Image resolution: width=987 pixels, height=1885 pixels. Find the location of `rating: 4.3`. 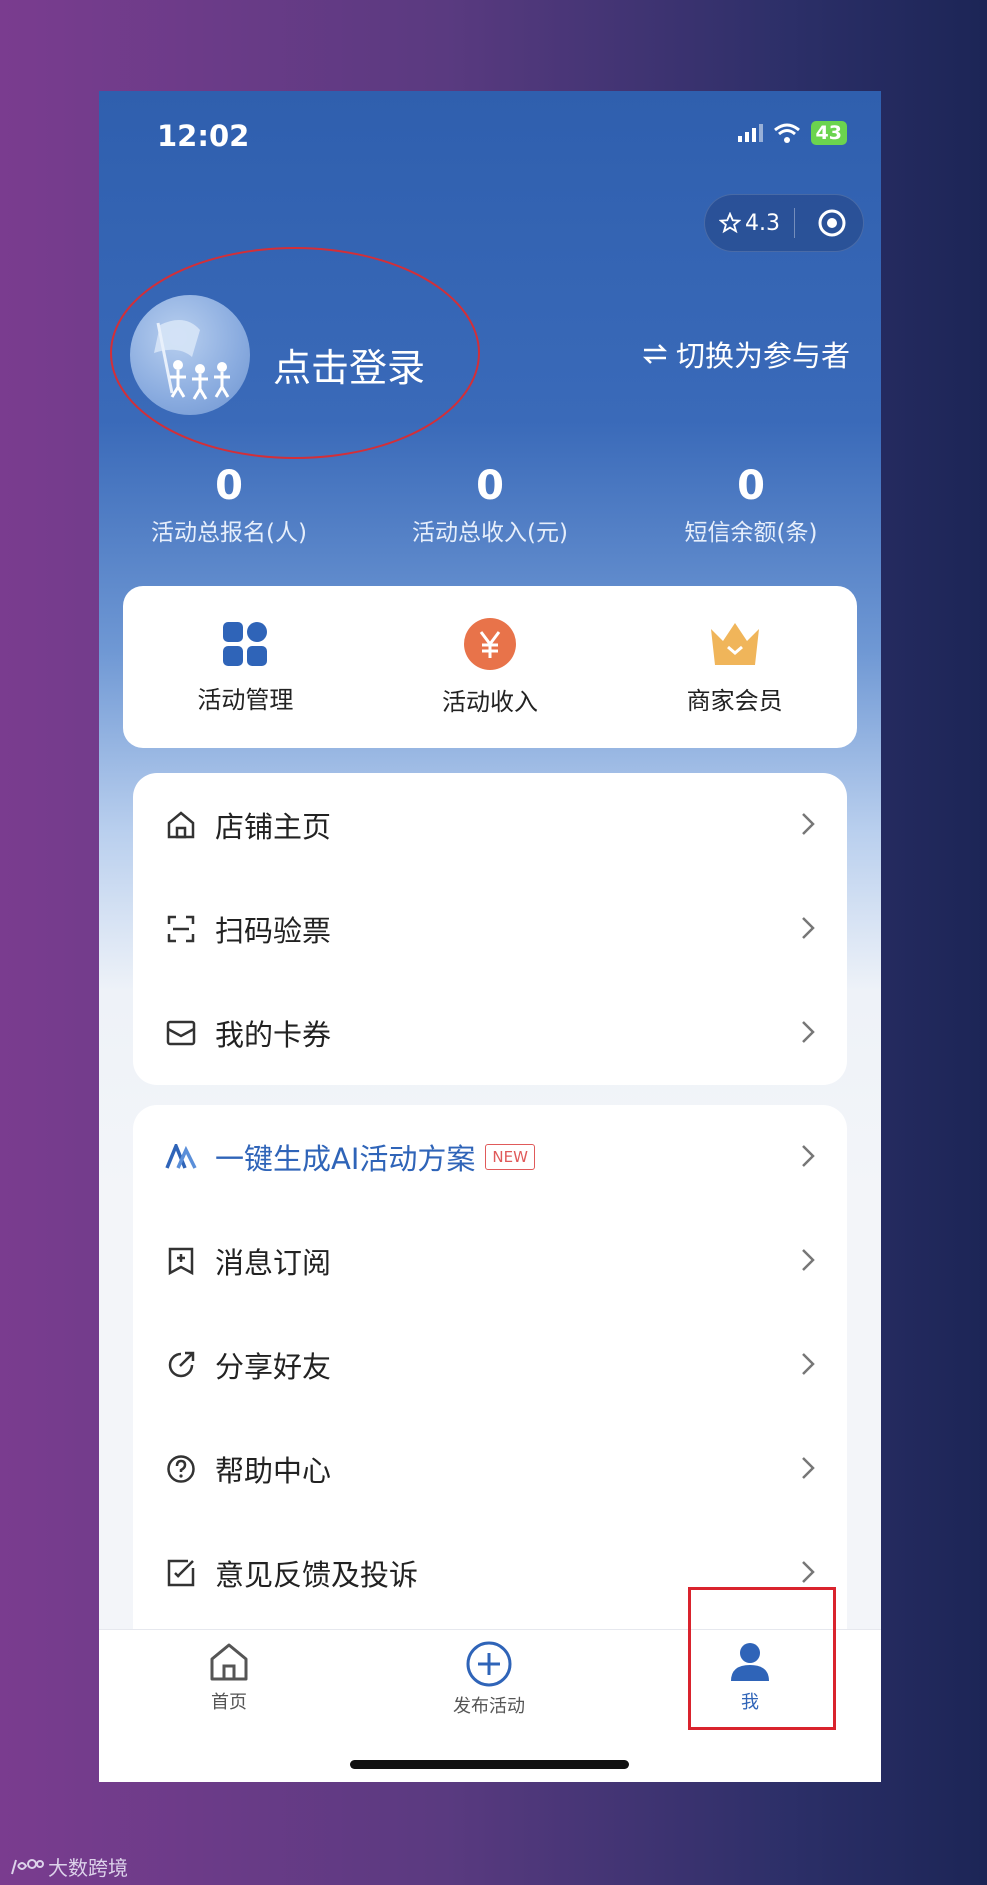

rating: 4.3 is located at coordinates (749, 223).